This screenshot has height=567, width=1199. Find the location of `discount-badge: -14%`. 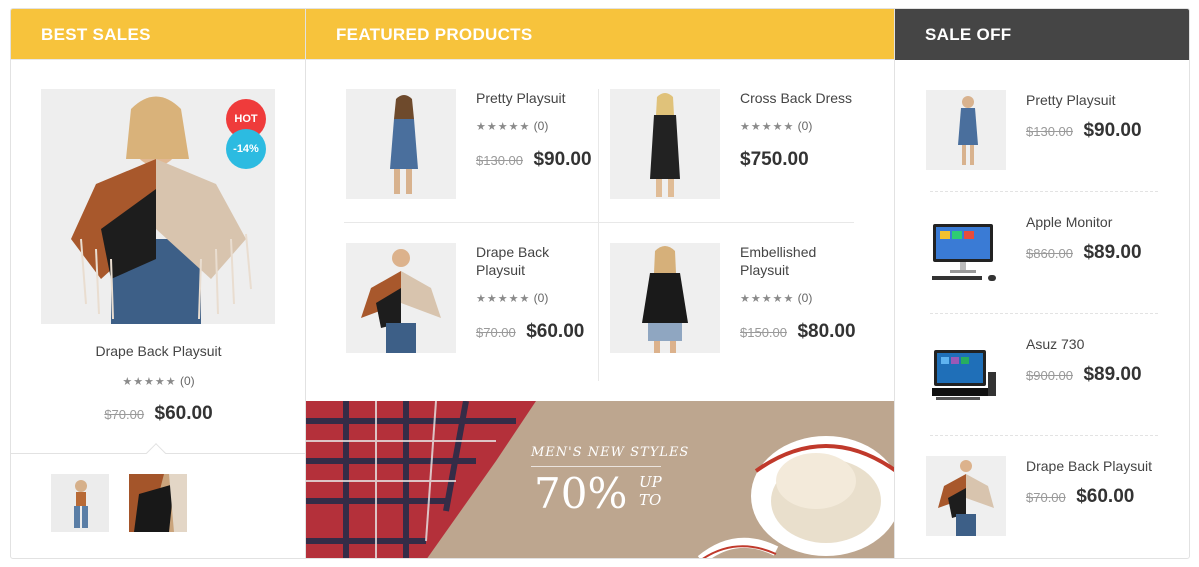

discount-badge: -14% is located at coordinates (246, 149).